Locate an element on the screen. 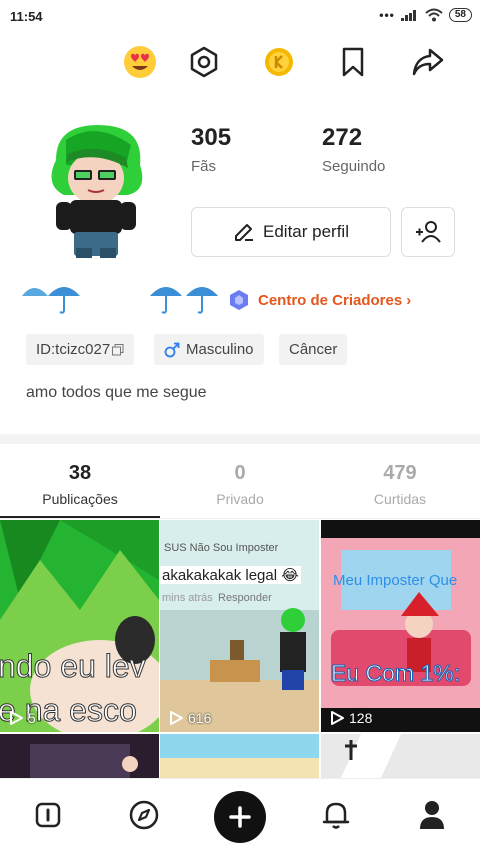 The height and width of the screenshot is (852, 480). status-icons: ••• 58 is located at coordinates (425, 15).